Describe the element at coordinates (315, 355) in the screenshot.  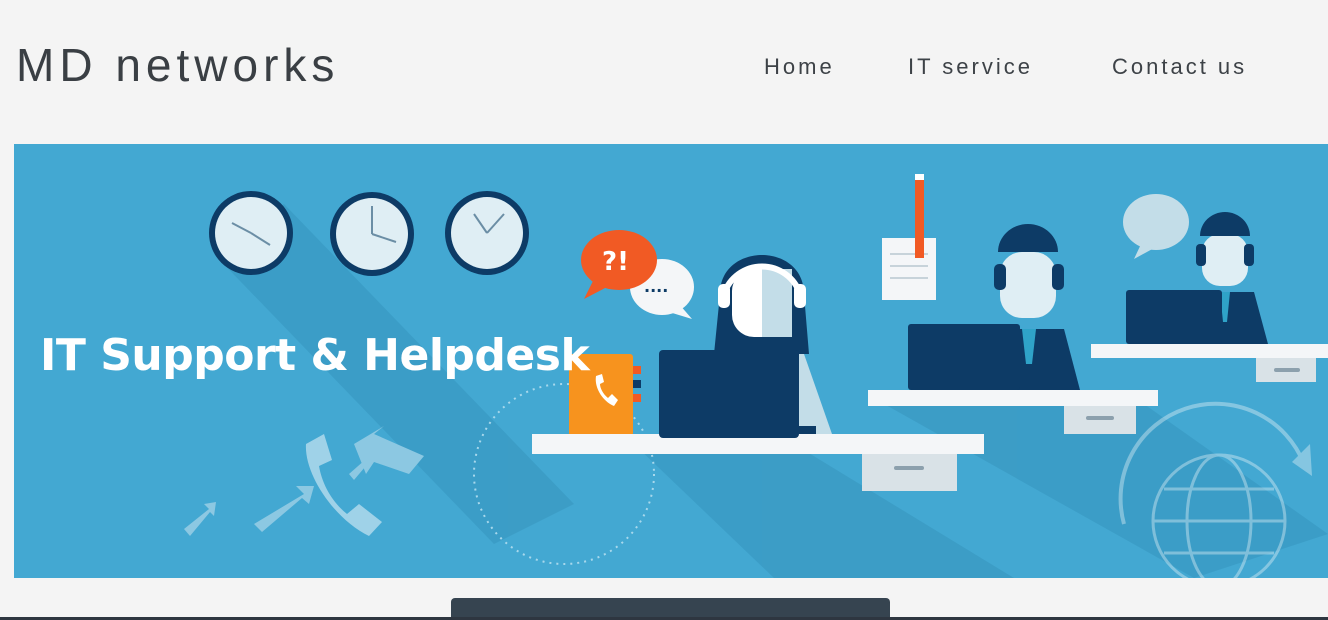
I see `banner-title: IT Support & Helpdesk` at that location.